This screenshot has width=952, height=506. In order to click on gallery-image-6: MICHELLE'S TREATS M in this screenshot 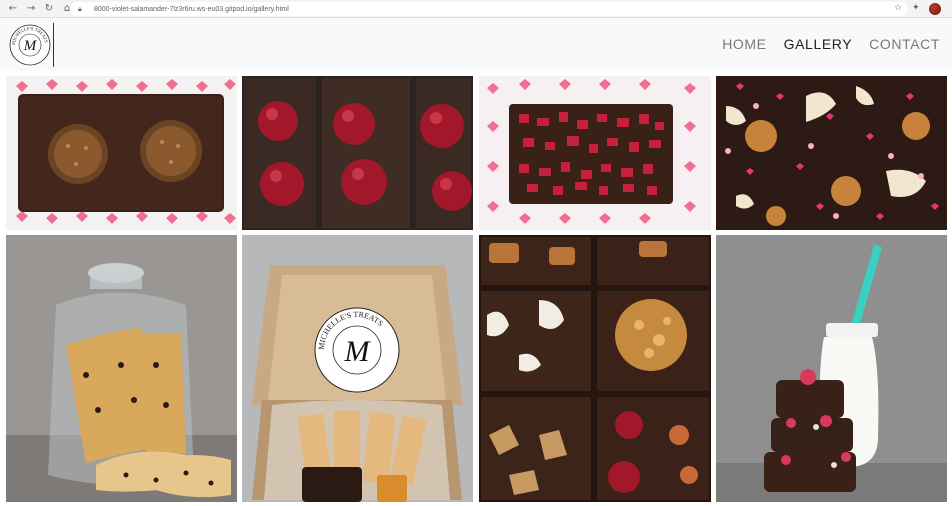, I will do `click(357, 368)`.